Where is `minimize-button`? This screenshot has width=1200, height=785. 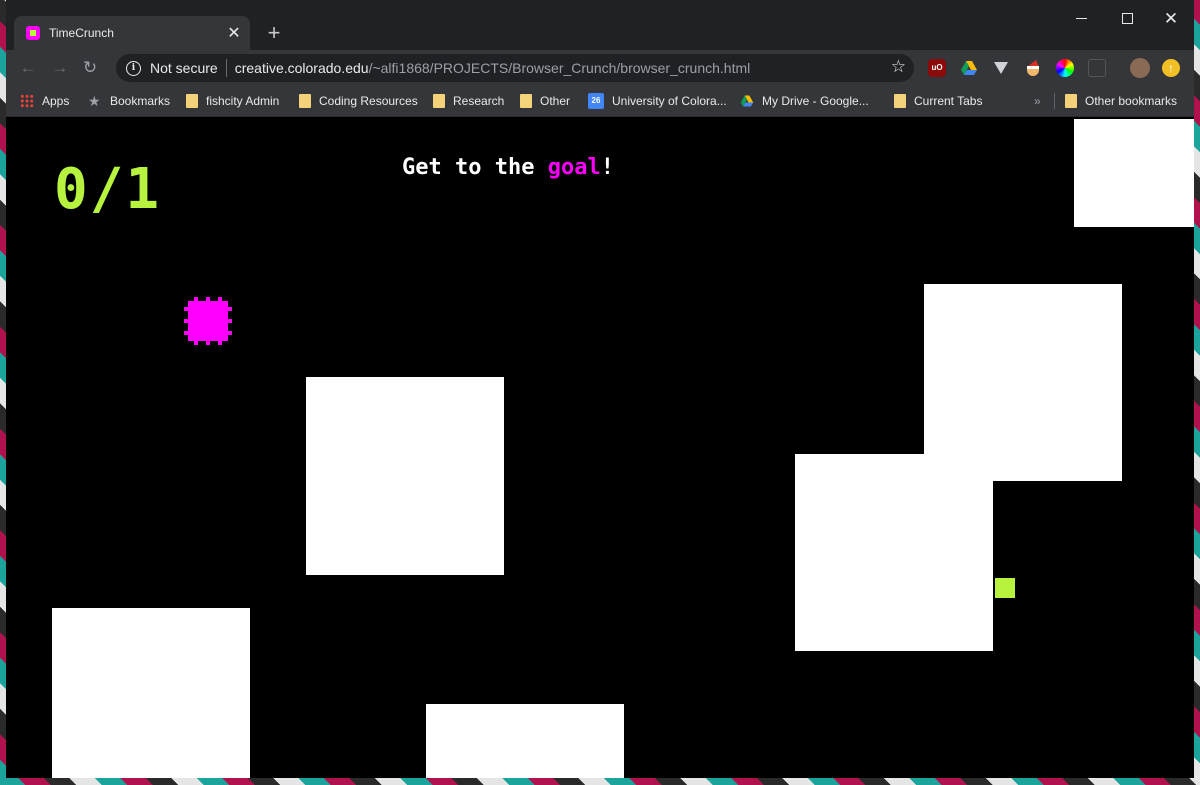 minimize-button is located at coordinates (1081, 18).